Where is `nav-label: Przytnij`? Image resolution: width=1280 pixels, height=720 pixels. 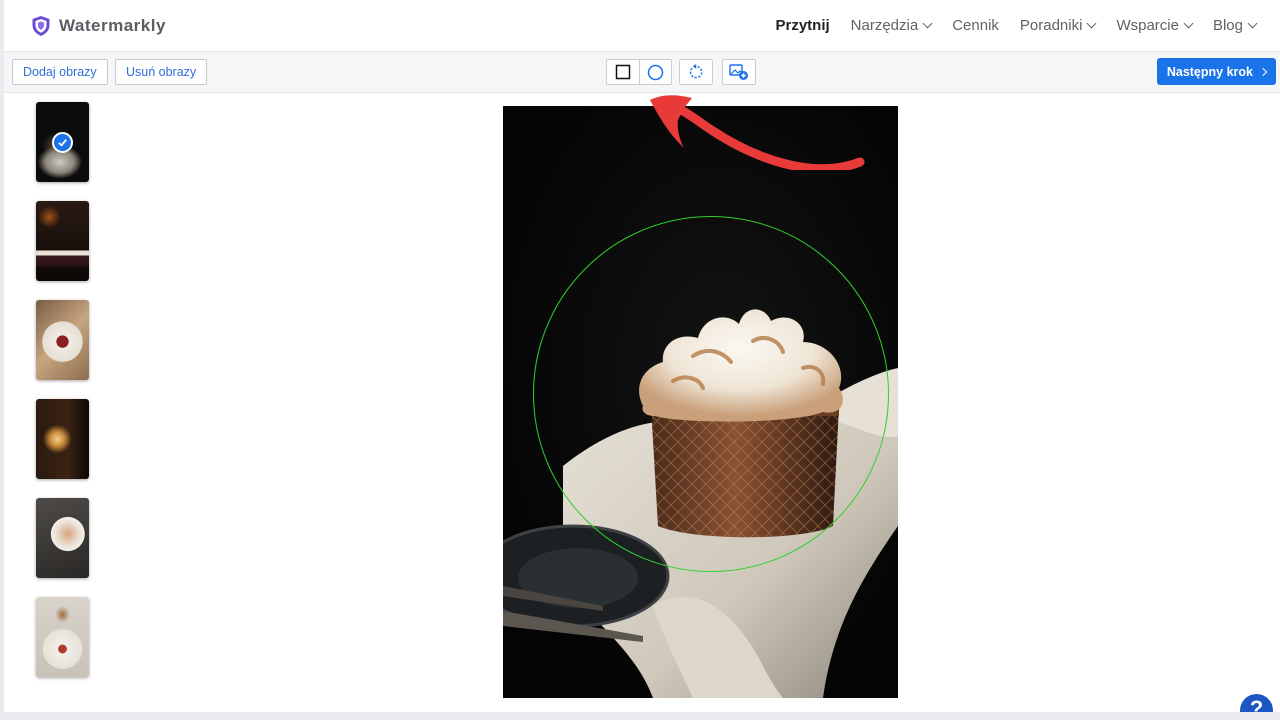 nav-label: Przytnij is located at coordinates (802, 25).